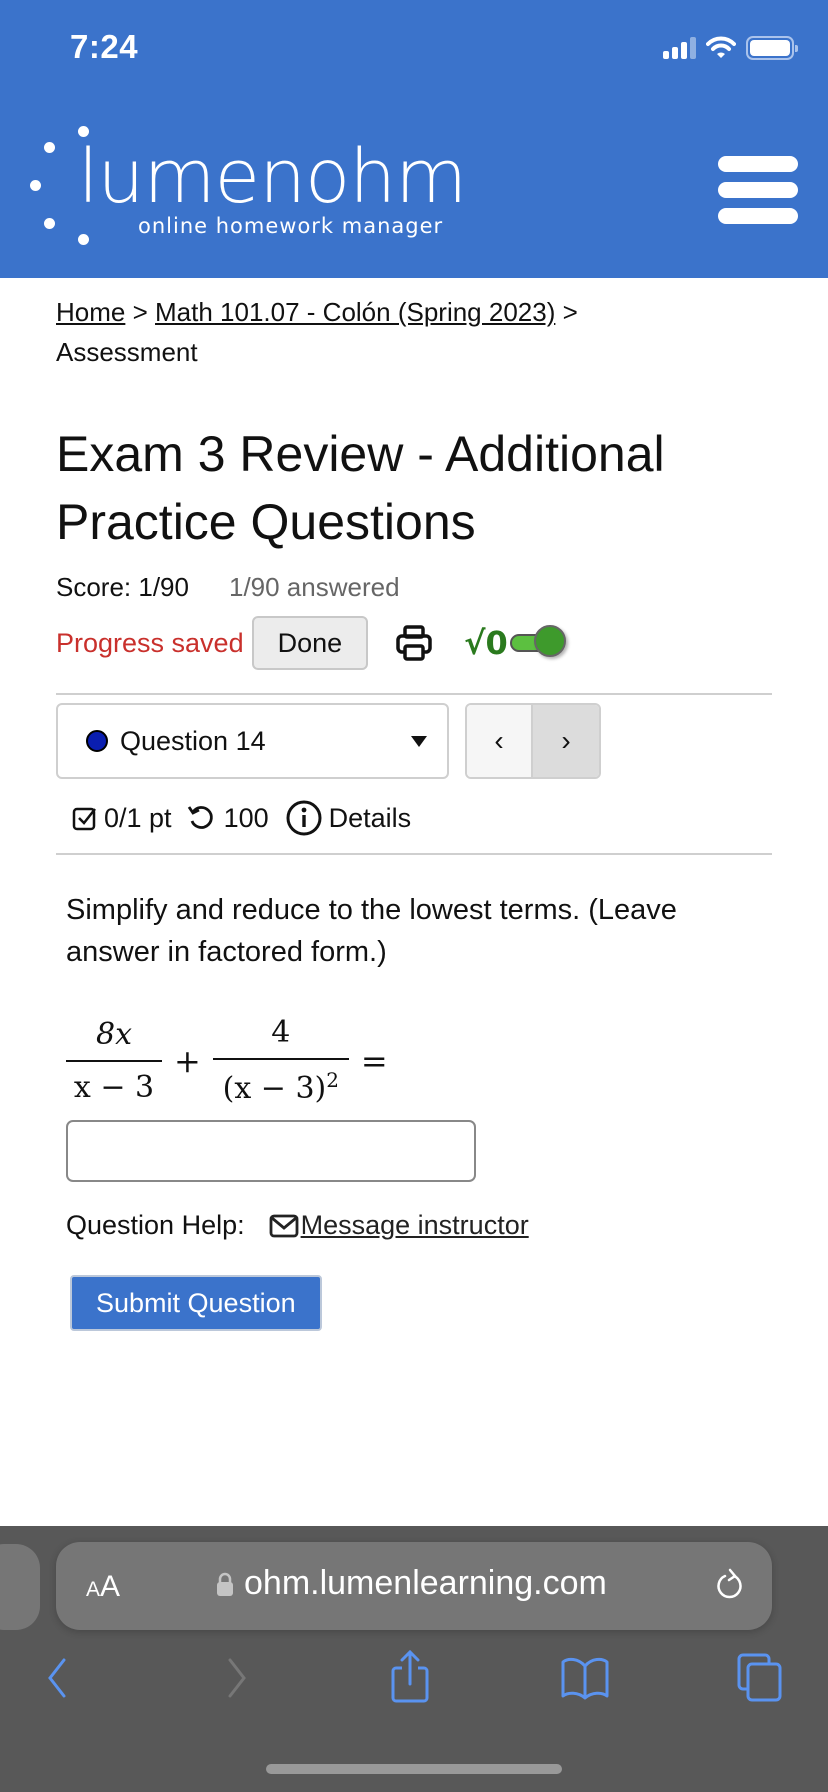 This screenshot has height=1792, width=828. I want to click on assessment-actions: Progress saved Done √0, so click(414, 643).